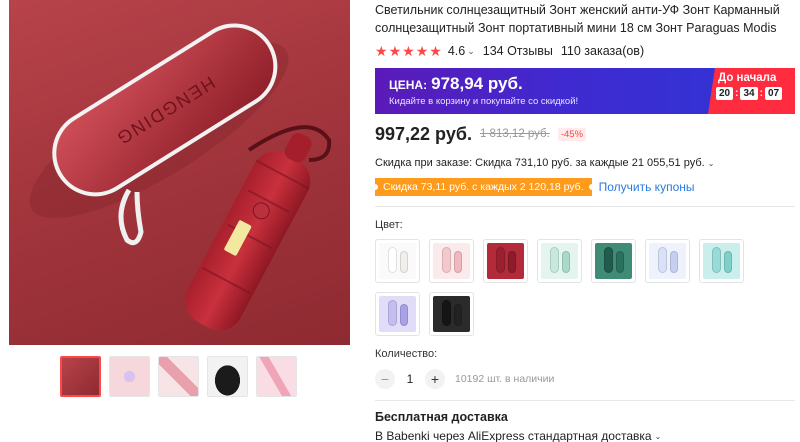 The width and height of the screenshot is (800, 442). Describe the element at coordinates (565, 287) in the screenshot. I see `color-swatches` at that location.